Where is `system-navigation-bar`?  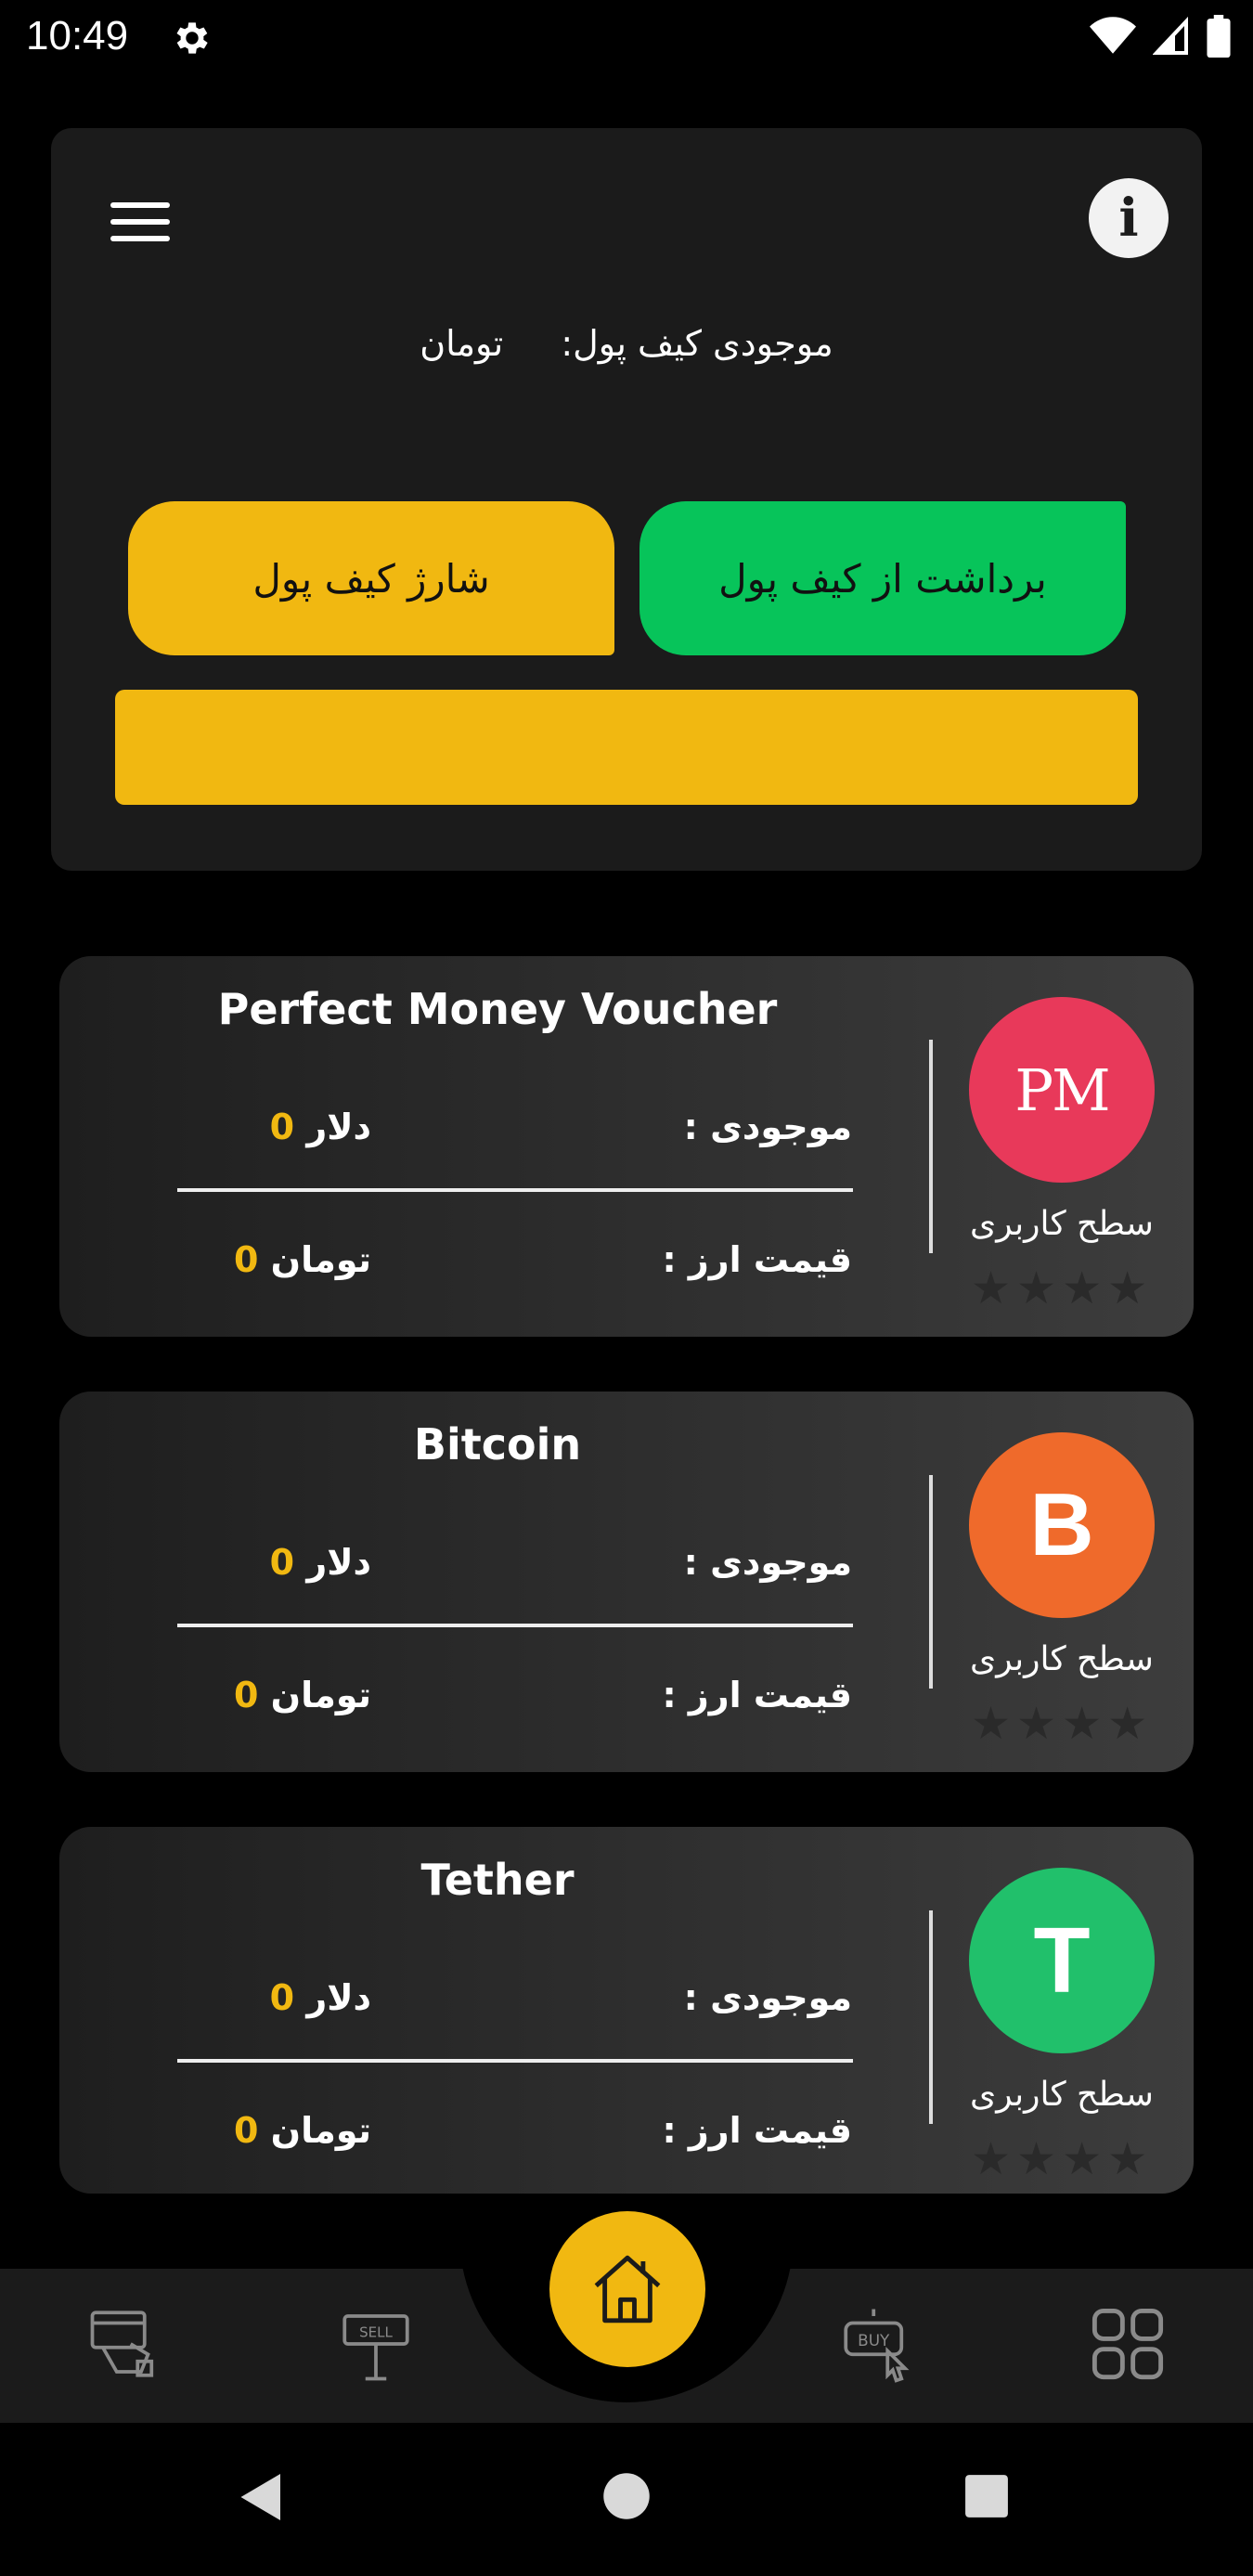 system-navigation-bar is located at coordinates (626, 2499).